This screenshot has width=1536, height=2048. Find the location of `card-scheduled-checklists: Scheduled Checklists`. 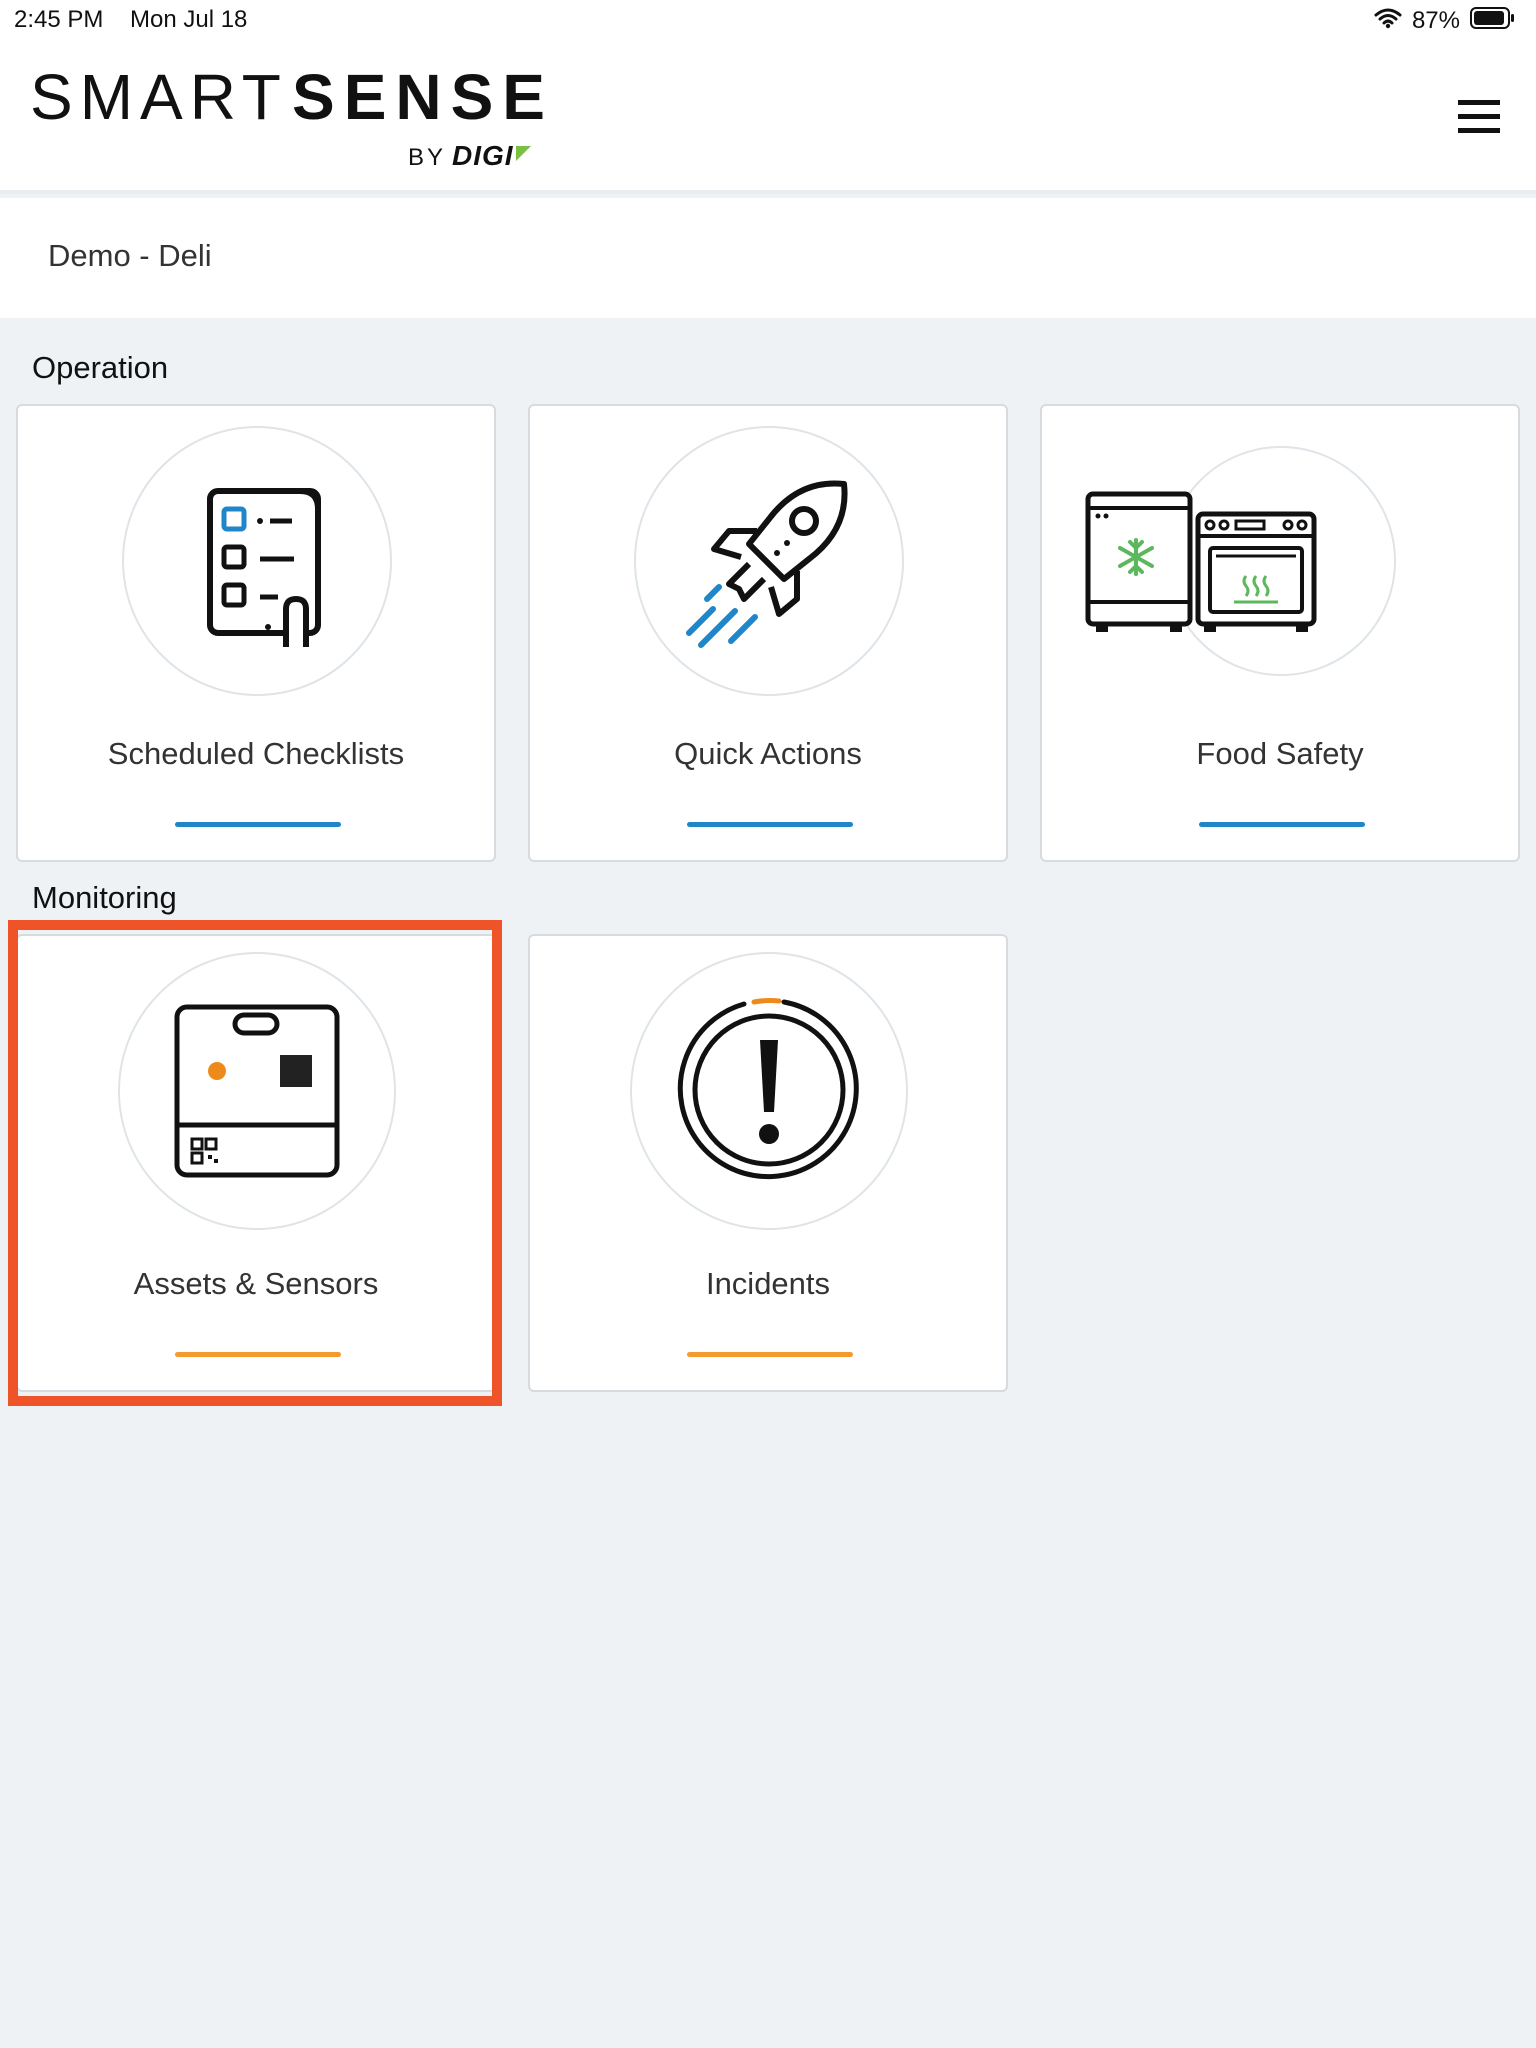

card-scheduled-checklists: Scheduled Checklists is located at coordinates (256, 633).